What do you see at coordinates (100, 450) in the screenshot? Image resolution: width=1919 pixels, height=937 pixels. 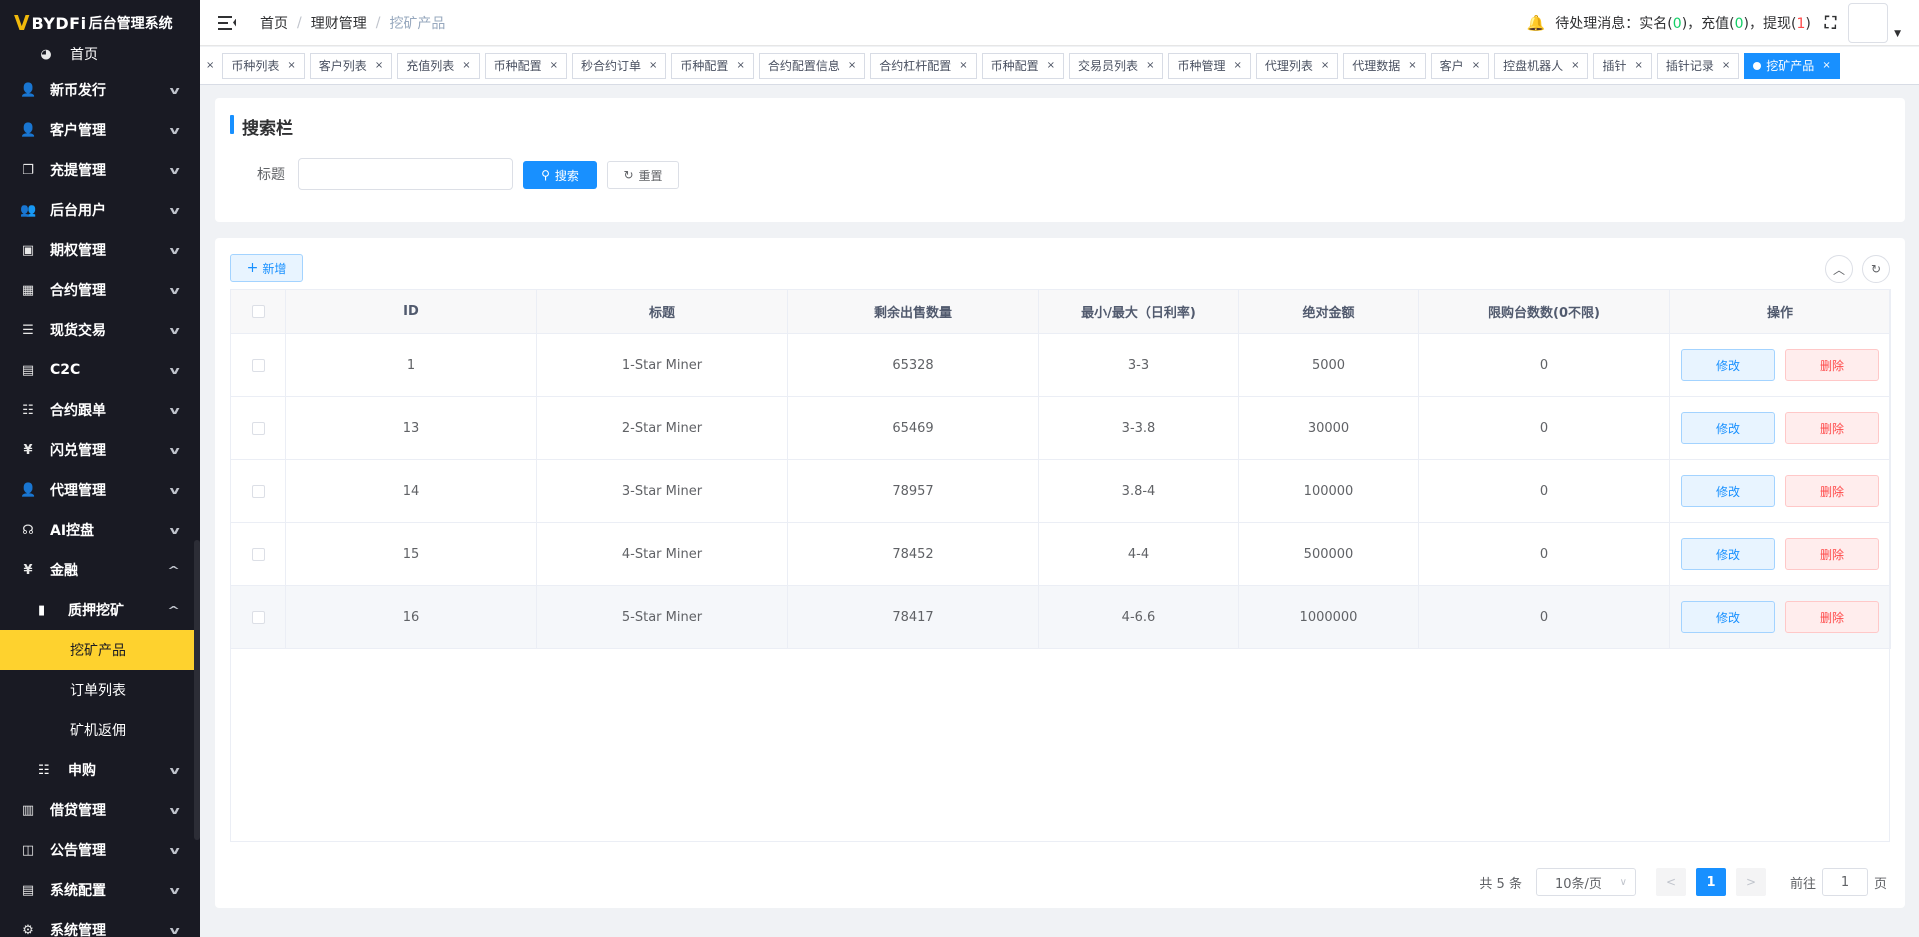 I see `sidebar-item-9: ¥ 闪兑管理 v` at bounding box center [100, 450].